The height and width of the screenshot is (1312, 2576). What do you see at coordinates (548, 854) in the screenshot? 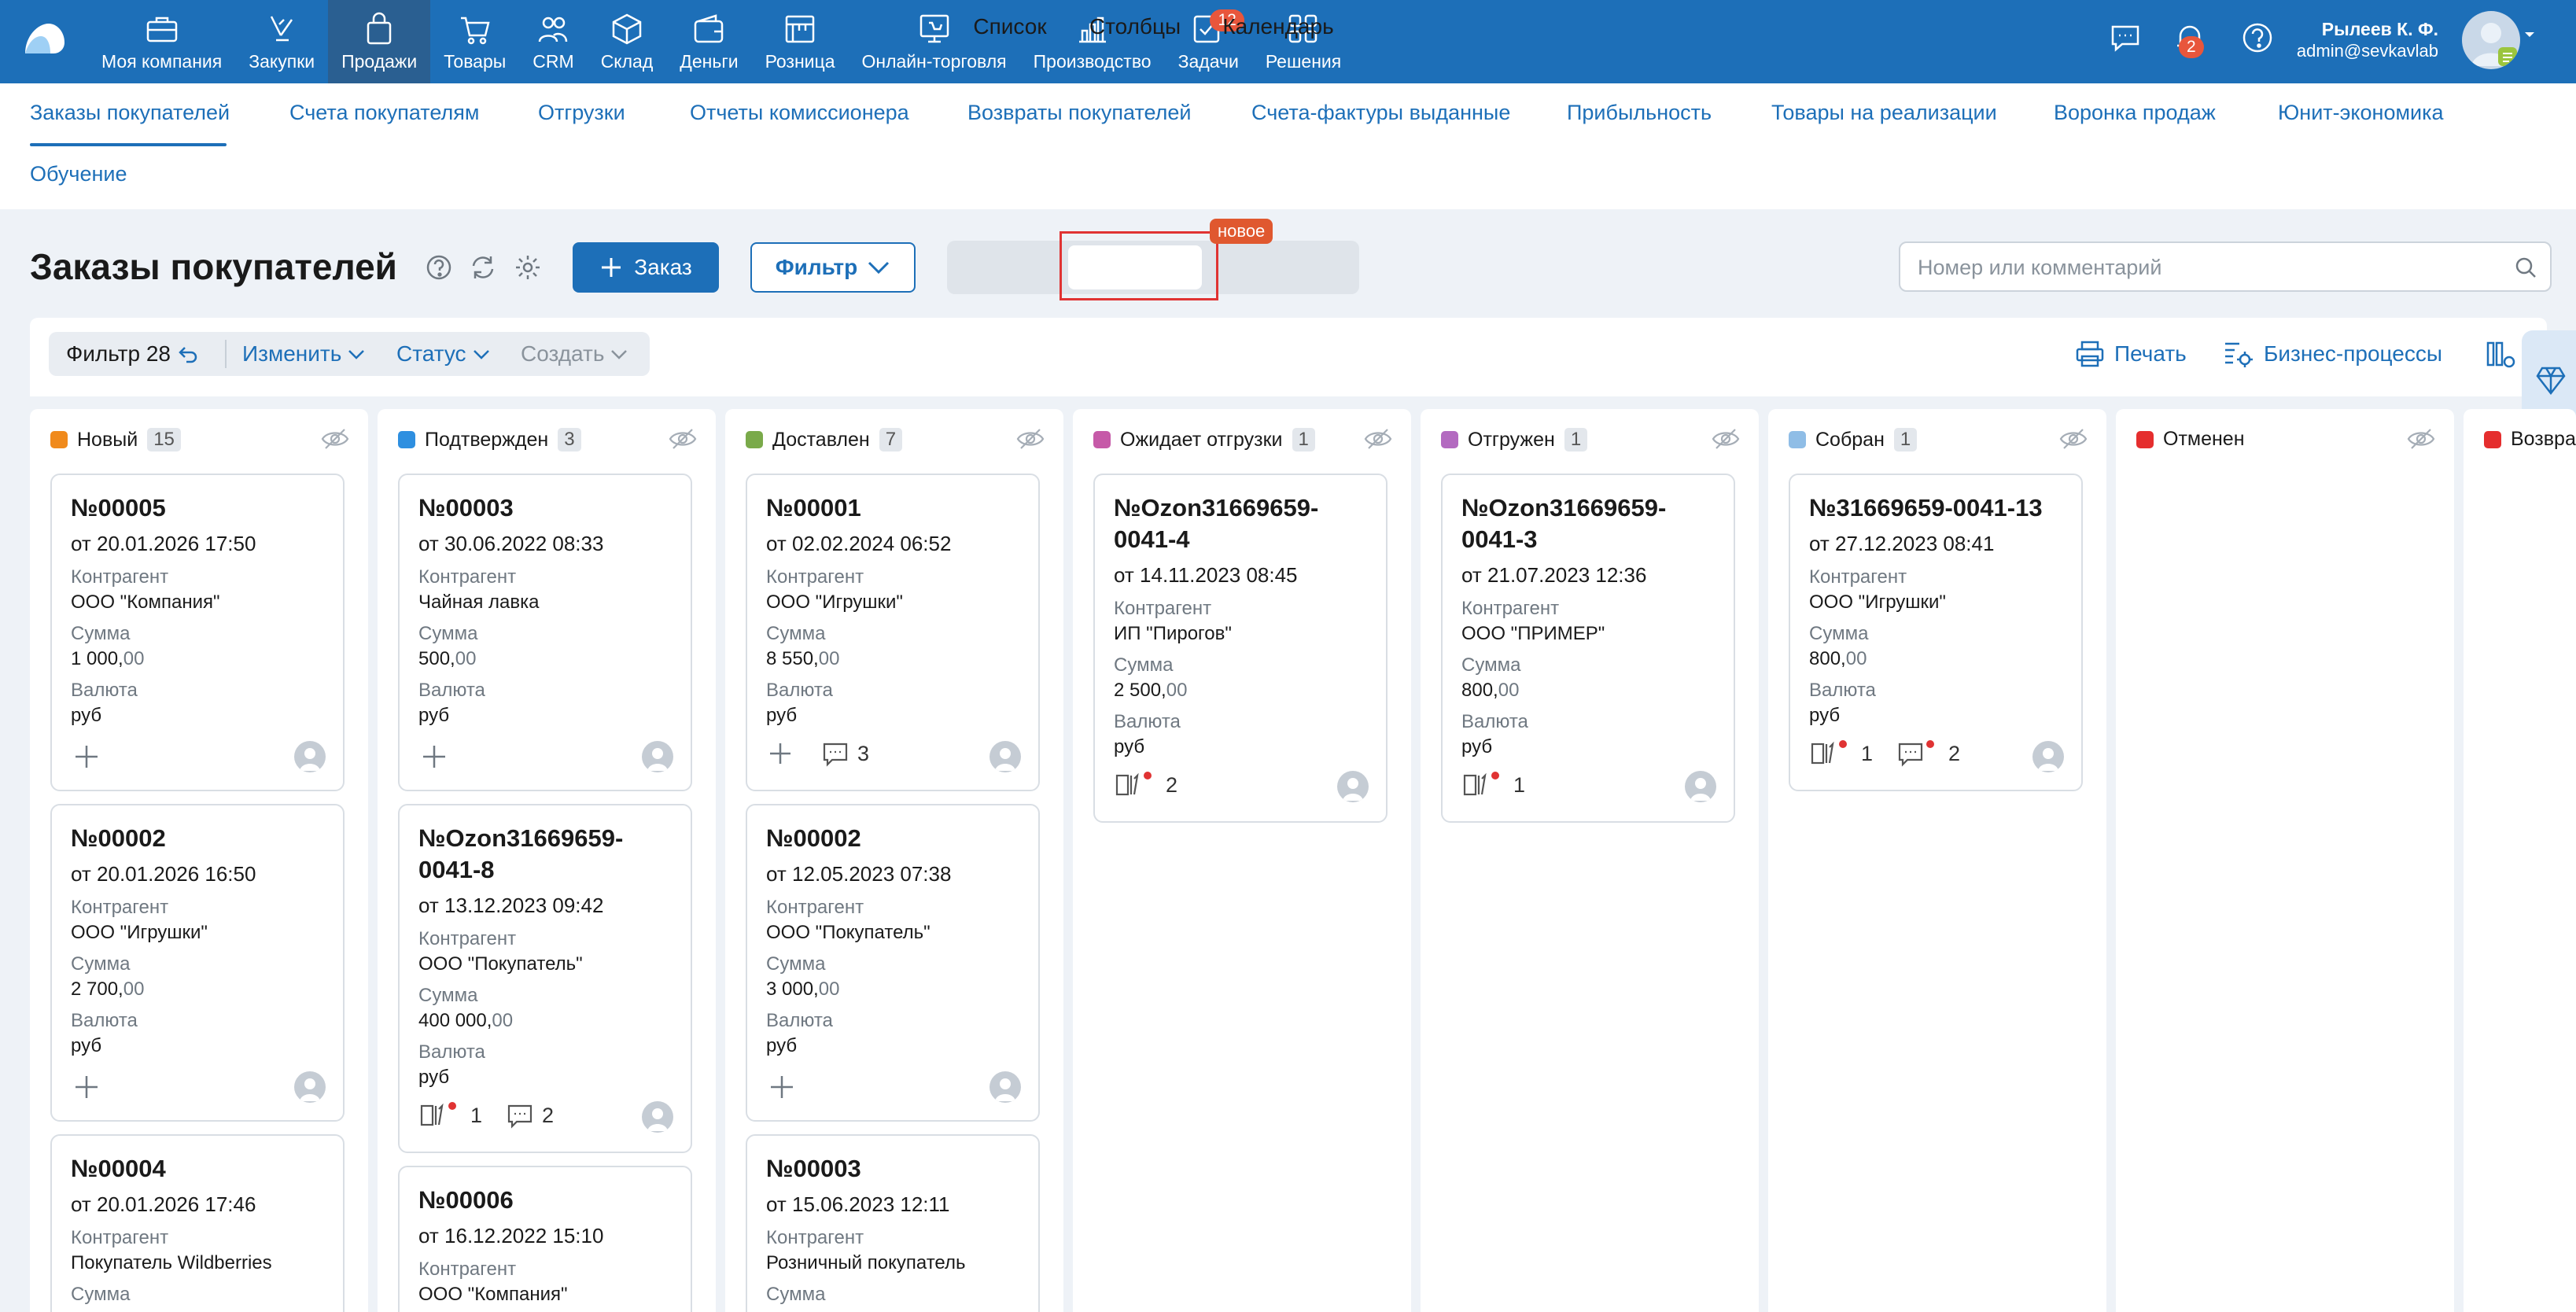
I see `order-number: №Ozon31669659-0041-8` at bounding box center [548, 854].